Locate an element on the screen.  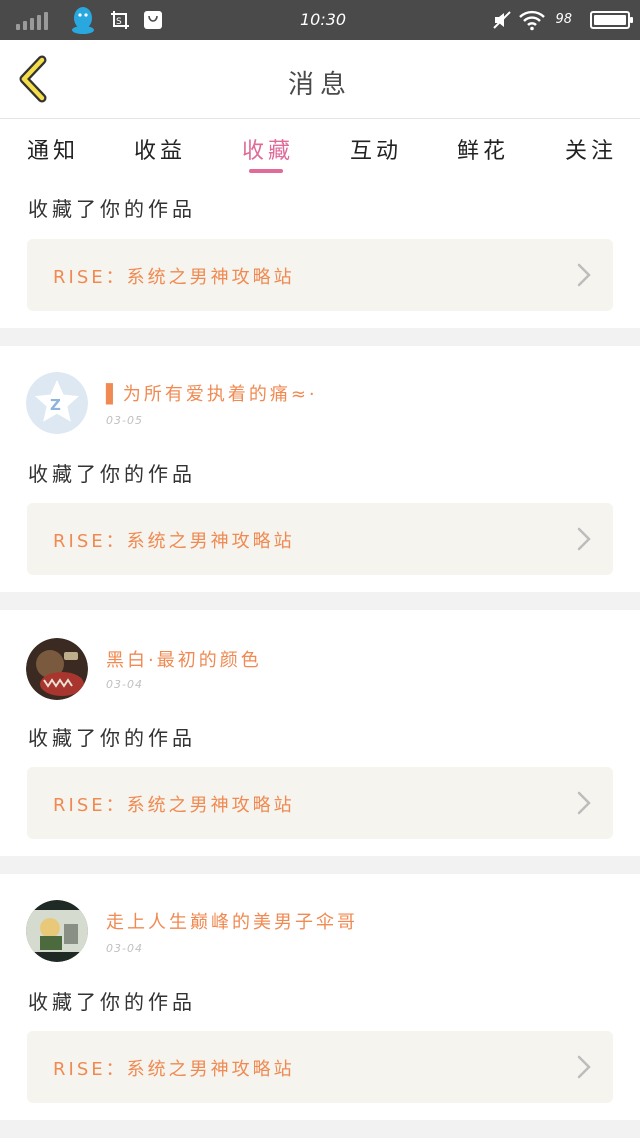
avatar: Z is located at coordinates (57, 403).